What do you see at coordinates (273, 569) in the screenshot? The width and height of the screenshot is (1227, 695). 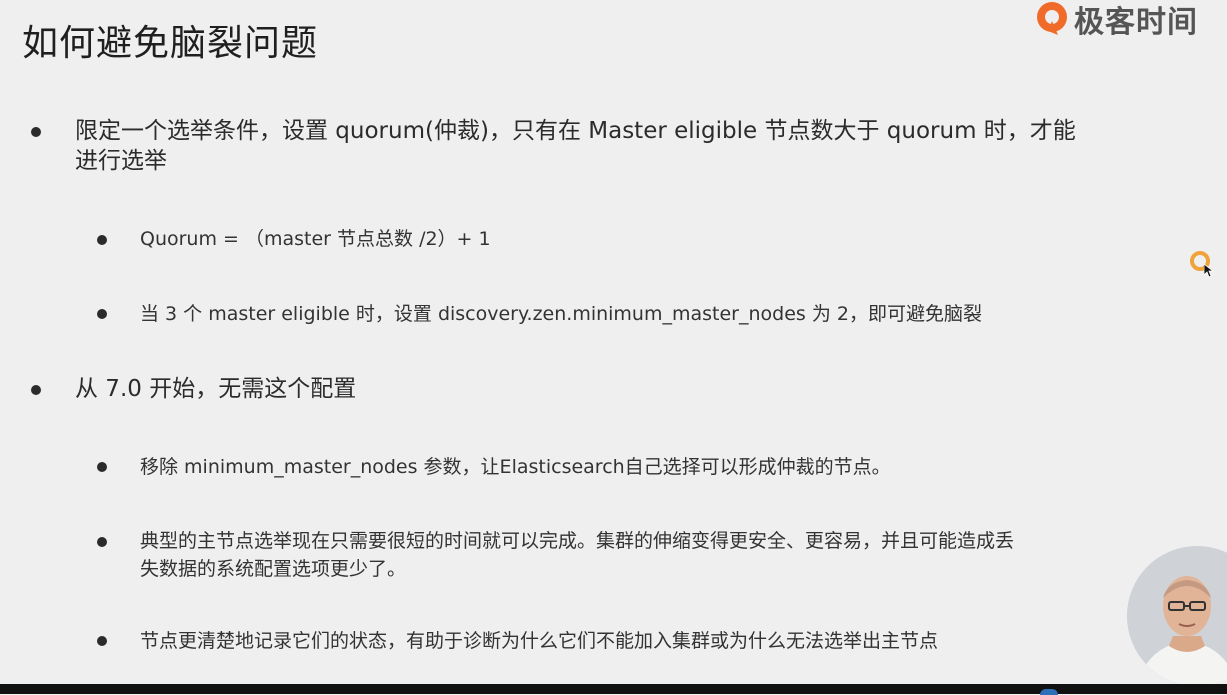 I see `bullet-line: 失数据的系统配置选项更少了。` at bounding box center [273, 569].